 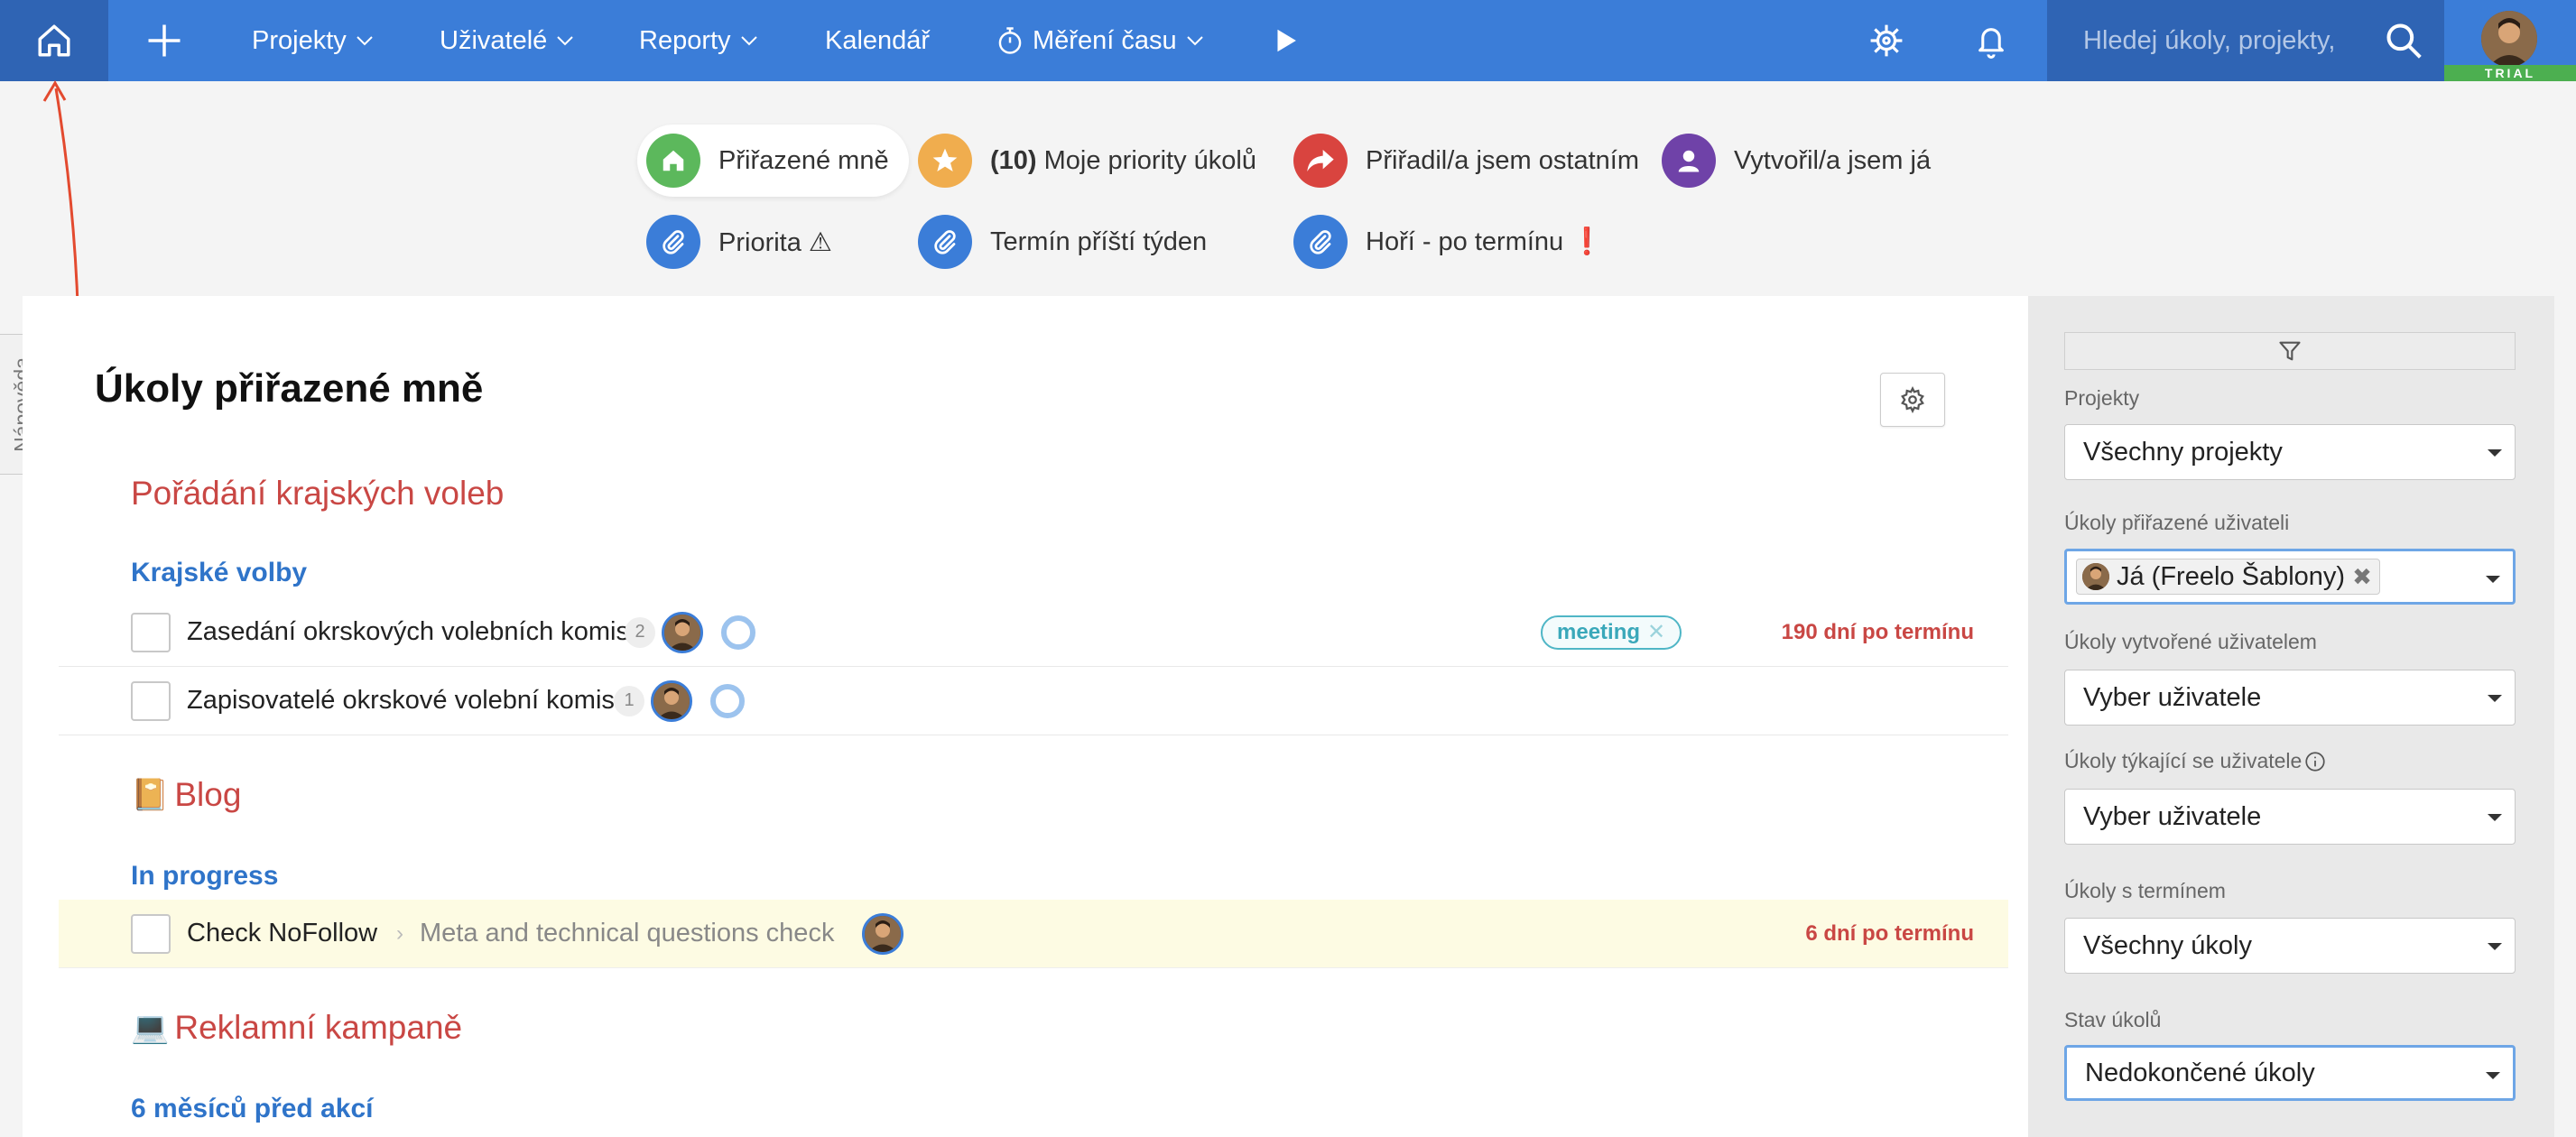 What do you see at coordinates (804, 160) in the screenshot?
I see `quick-filter-label: Přiřazené mně` at bounding box center [804, 160].